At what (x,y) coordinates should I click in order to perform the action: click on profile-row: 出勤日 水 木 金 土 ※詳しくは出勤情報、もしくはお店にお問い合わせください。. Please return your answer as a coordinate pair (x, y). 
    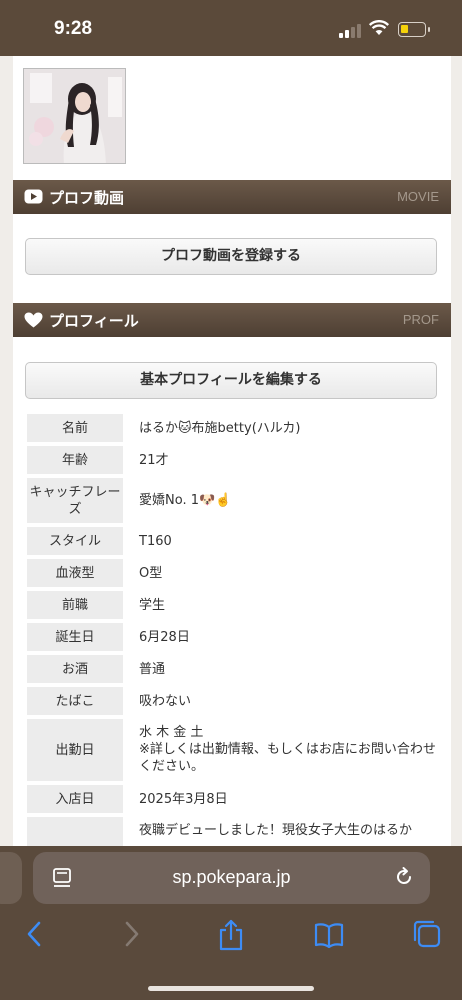
    Looking at the image, I should click on (232, 750).